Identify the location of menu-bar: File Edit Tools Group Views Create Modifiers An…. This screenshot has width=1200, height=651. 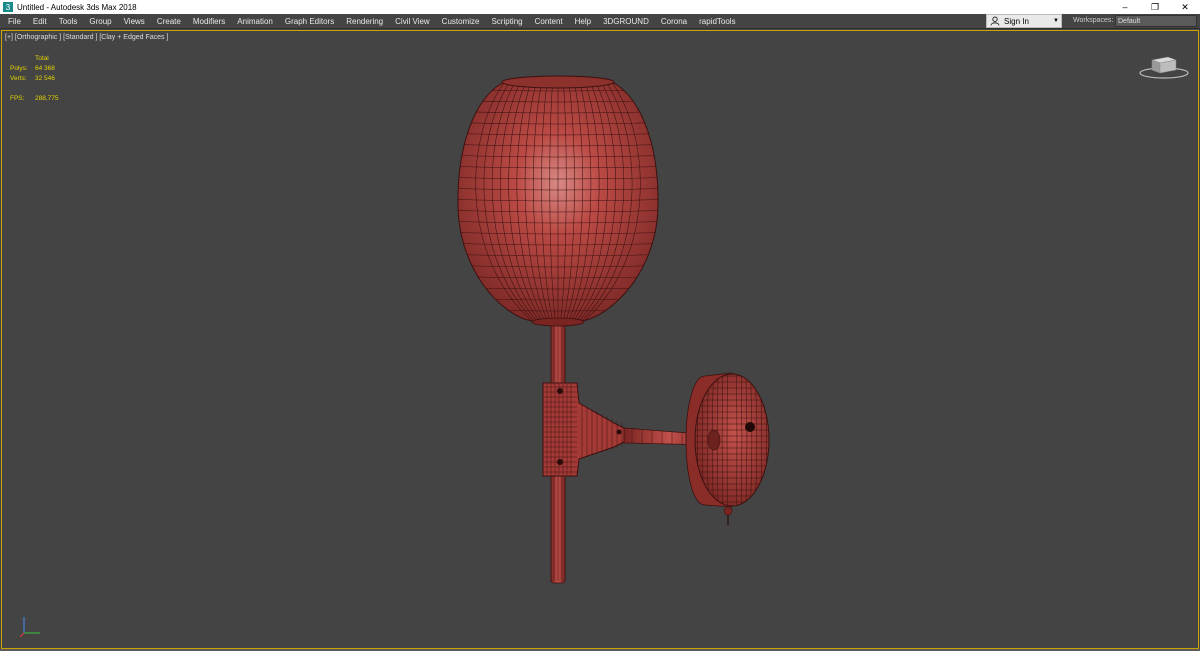
(600, 21).